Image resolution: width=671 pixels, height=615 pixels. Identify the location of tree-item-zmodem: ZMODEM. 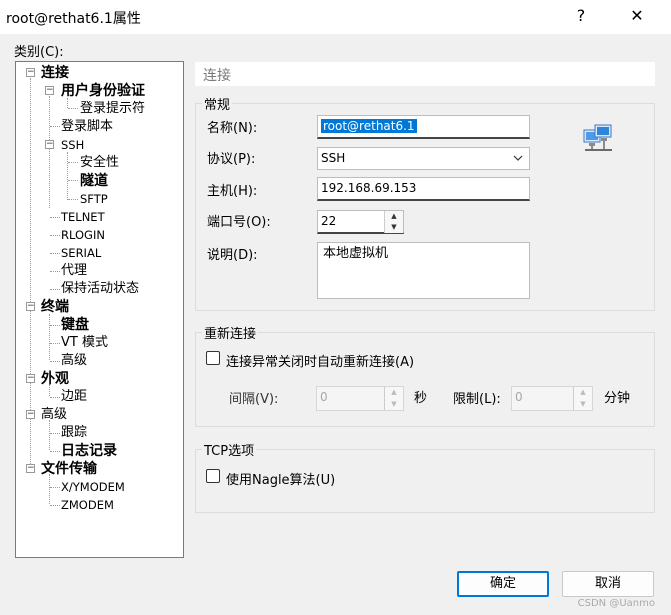
(87, 505).